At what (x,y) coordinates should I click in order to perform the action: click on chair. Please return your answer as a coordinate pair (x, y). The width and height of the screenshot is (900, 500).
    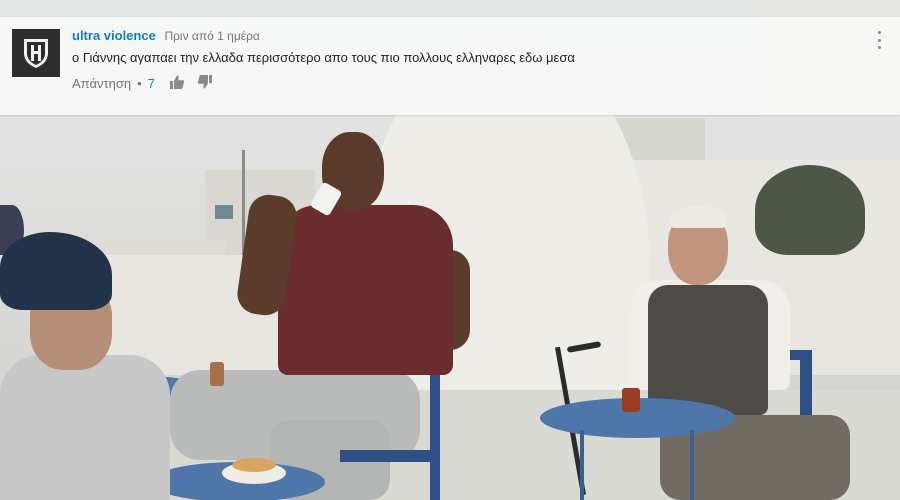
    Looking at the image, I should click on (390, 456).